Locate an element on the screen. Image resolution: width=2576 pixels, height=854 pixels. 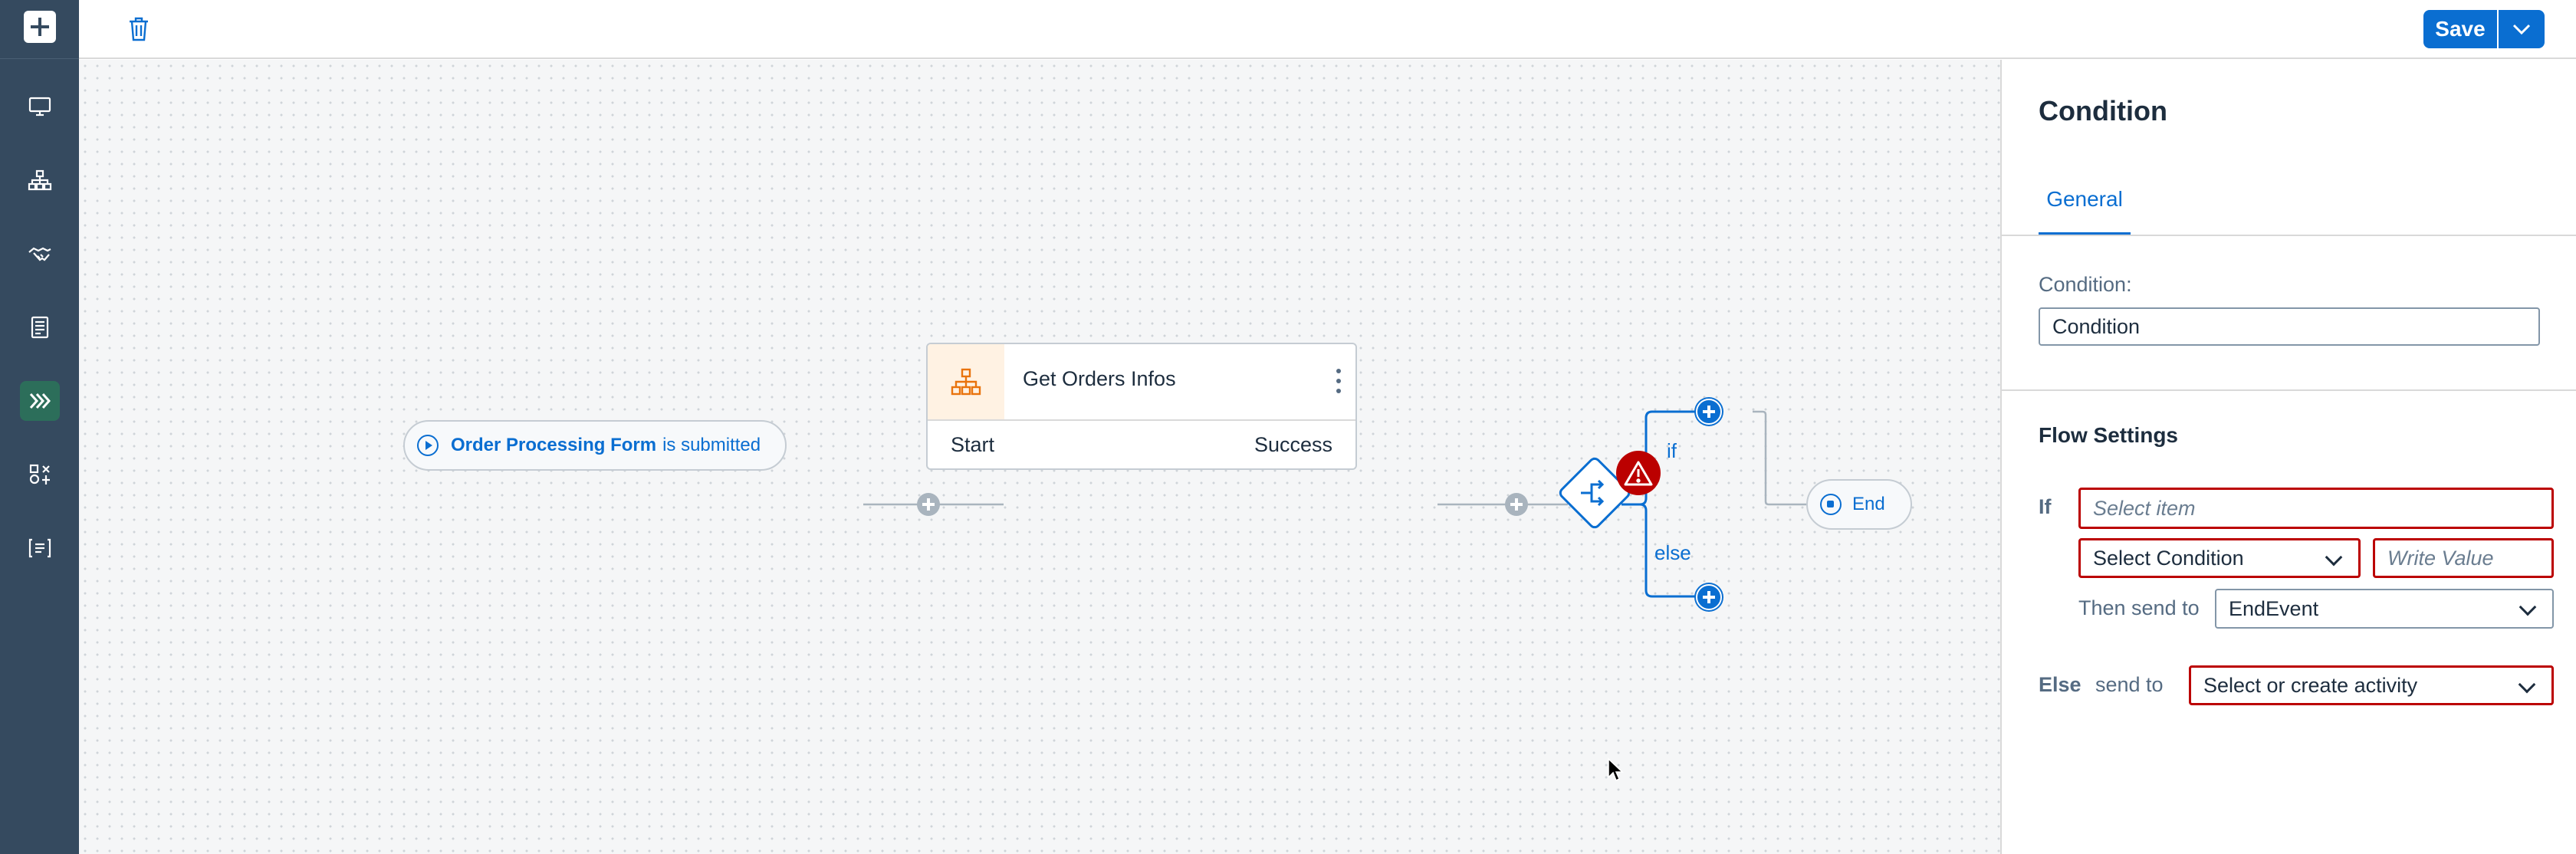
rail-divider is located at coordinates (39, 58).